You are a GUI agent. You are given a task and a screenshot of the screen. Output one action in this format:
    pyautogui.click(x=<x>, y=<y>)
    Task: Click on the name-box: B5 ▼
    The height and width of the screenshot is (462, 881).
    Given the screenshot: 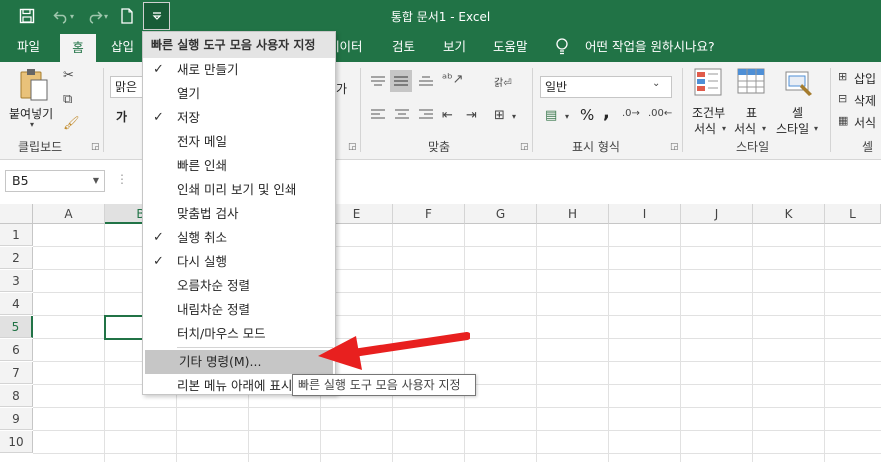 What is the action you would take?
    pyautogui.click(x=55, y=181)
    